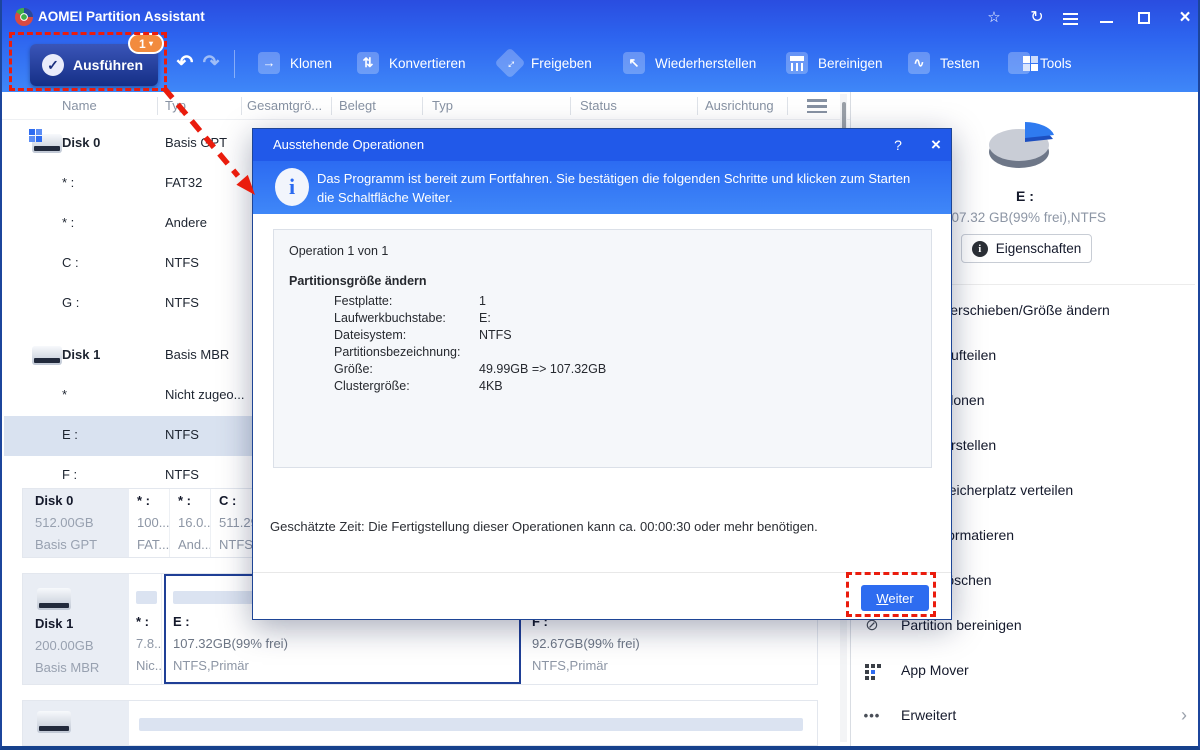 The width and height of the screenshot is (1200, 750). What do you see at coordinates (339, 251) in the screenshot?
I see `operation-counter: Operation 1 von 1` at bounding box center [339, 251].